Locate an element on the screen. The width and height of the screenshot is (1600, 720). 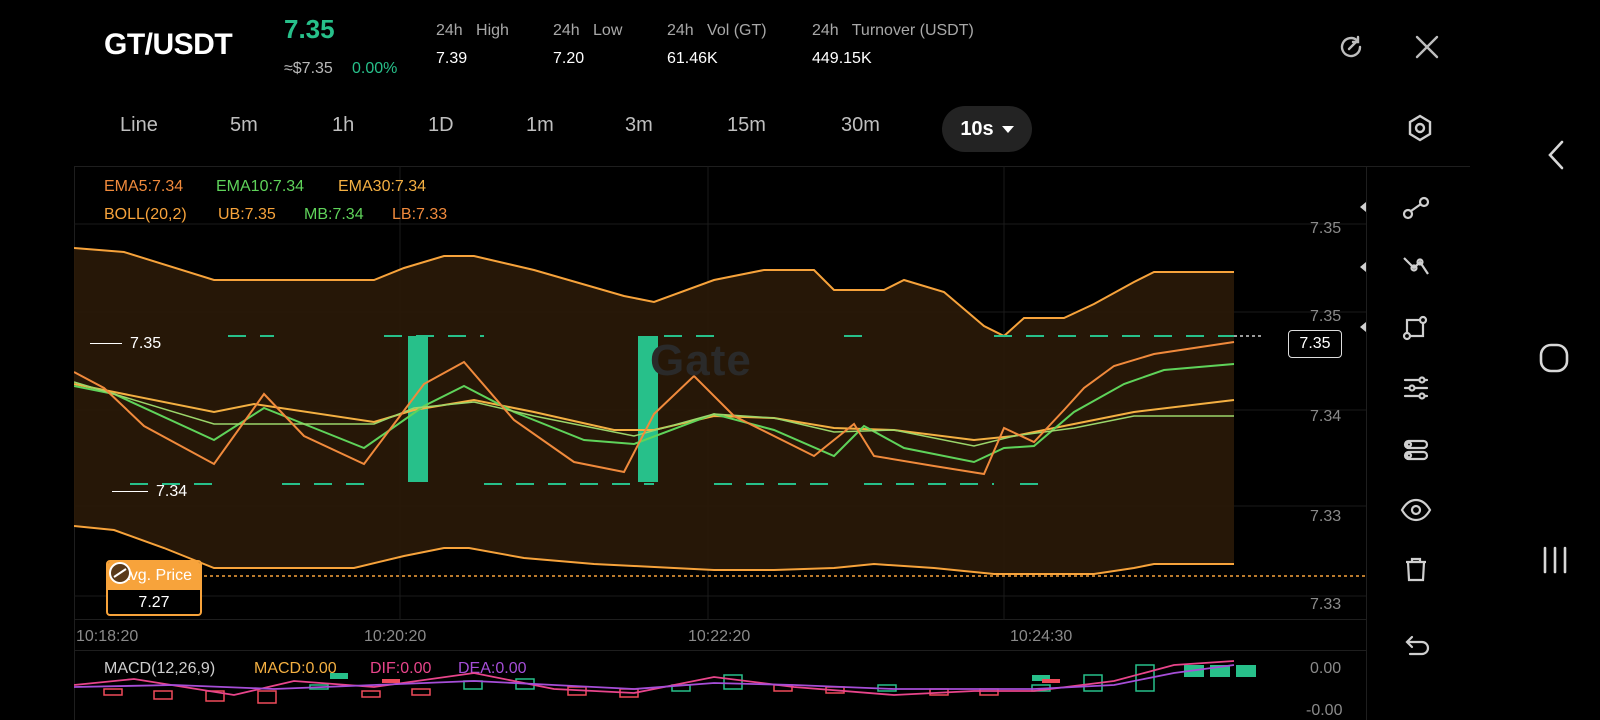
ray-icon is located at coordinates (1416, 268).